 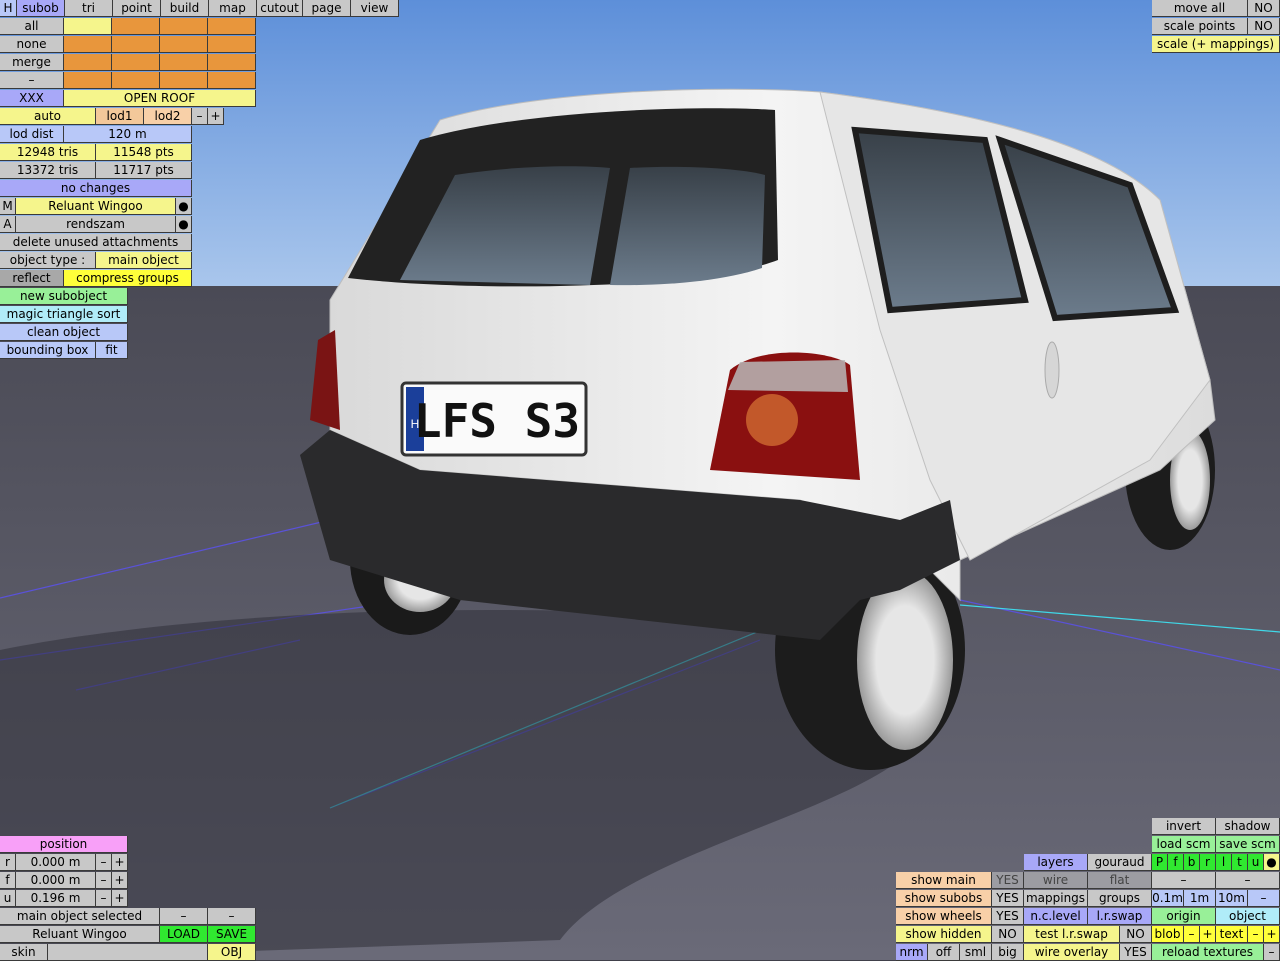 I want to click on save-button: SAVE, so click(x=232, y=934).